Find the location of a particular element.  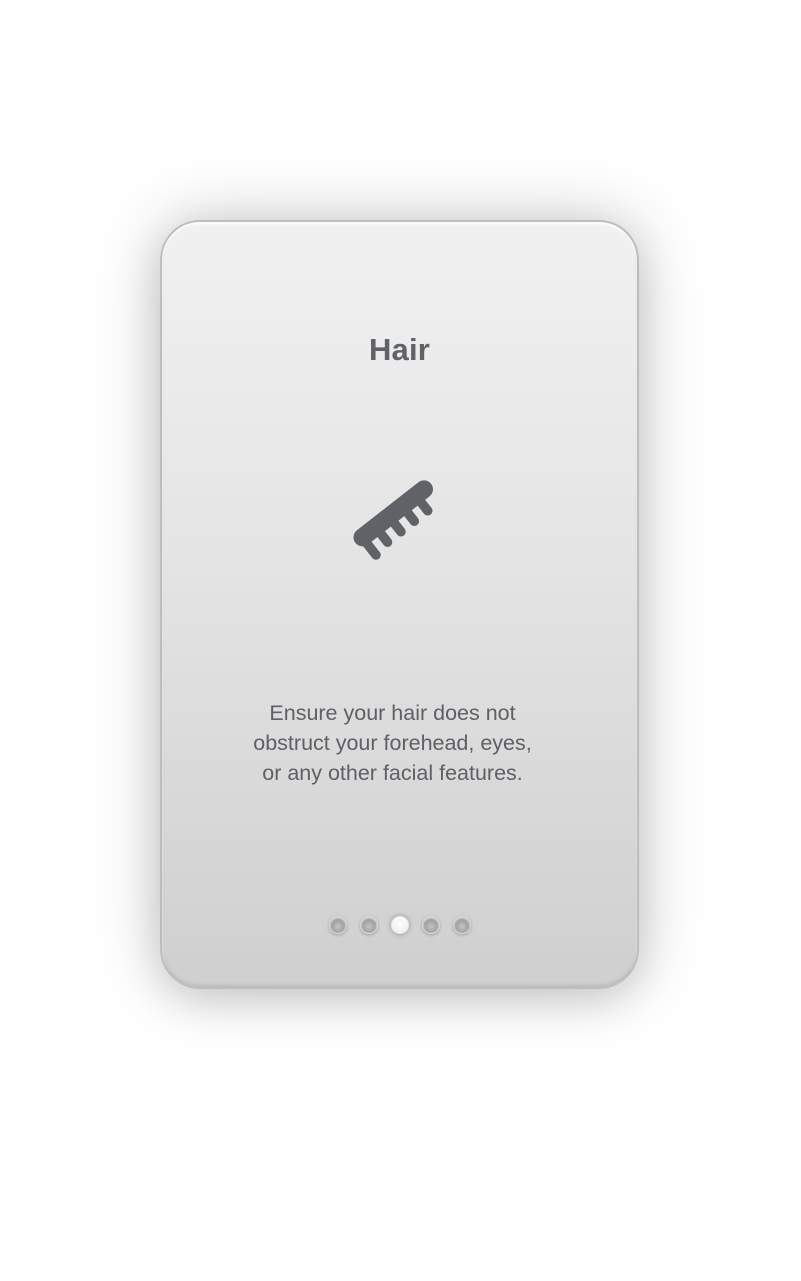

instruction-line: obstruct your forehead, eyes, is located at coordinates (392, 743).